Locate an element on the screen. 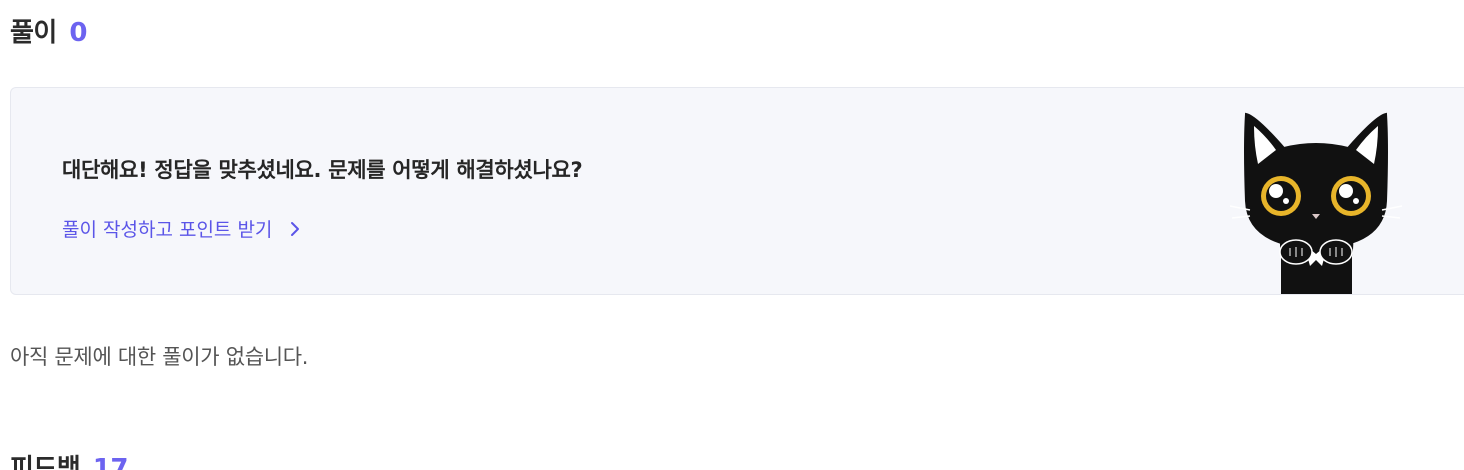 This screenshot has width=1464, height=470. write-solution-link: 풀이 작성하고 포인트 받기 is located at coordinates (183, 228).